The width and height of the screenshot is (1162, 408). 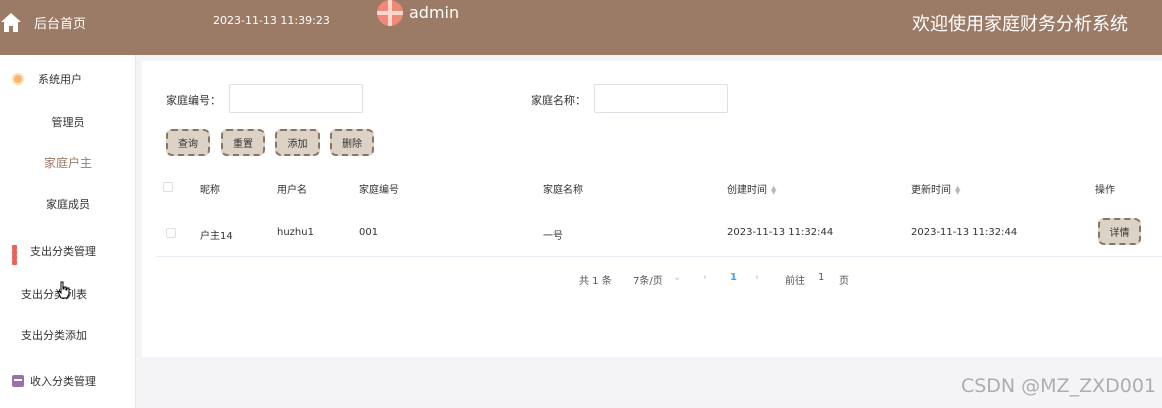 I want to click on column-header-family-name: 家庭名称, so click(x=563, y=190).